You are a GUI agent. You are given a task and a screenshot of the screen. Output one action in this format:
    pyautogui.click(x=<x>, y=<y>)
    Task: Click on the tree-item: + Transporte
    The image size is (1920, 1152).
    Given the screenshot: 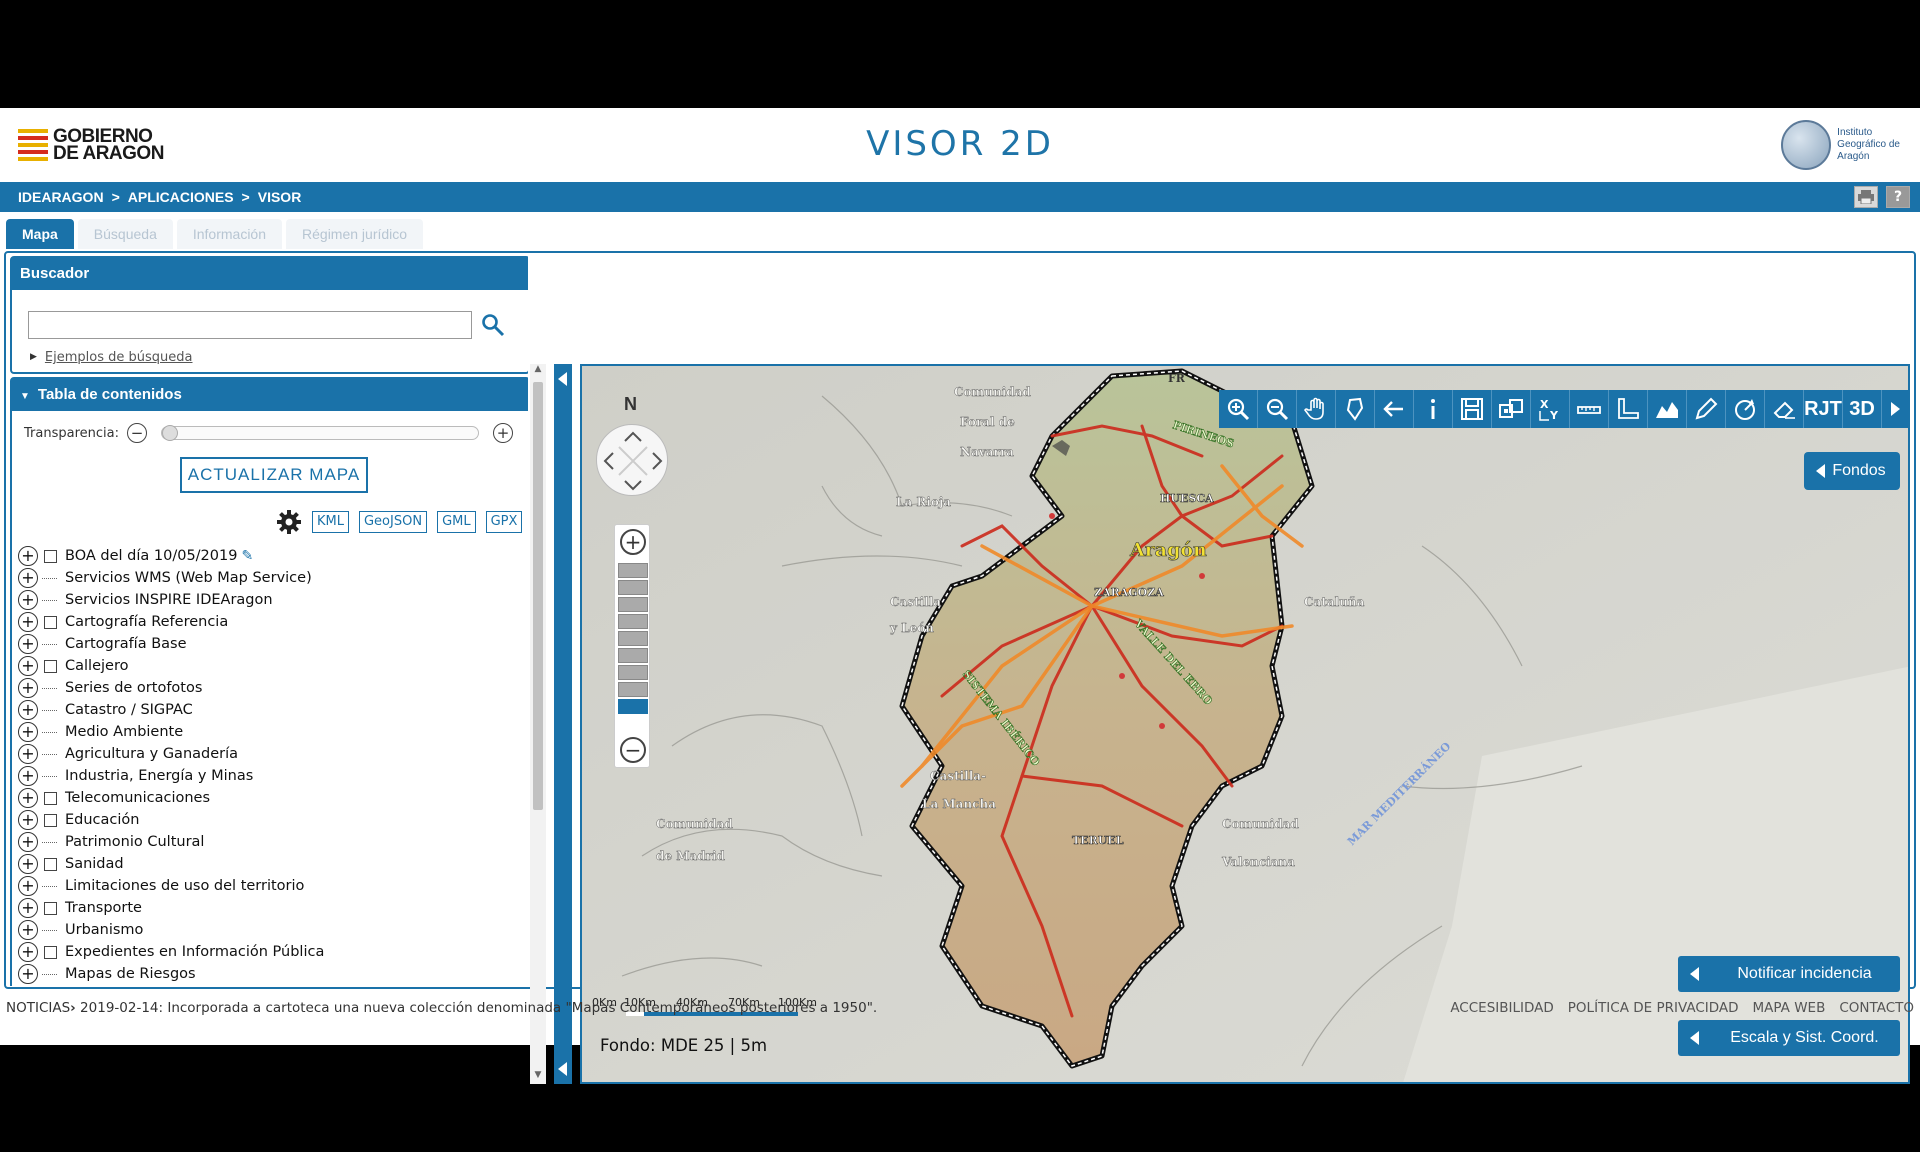 What is the action you would take?
    pyautogui.click(x=268, y=908)
    